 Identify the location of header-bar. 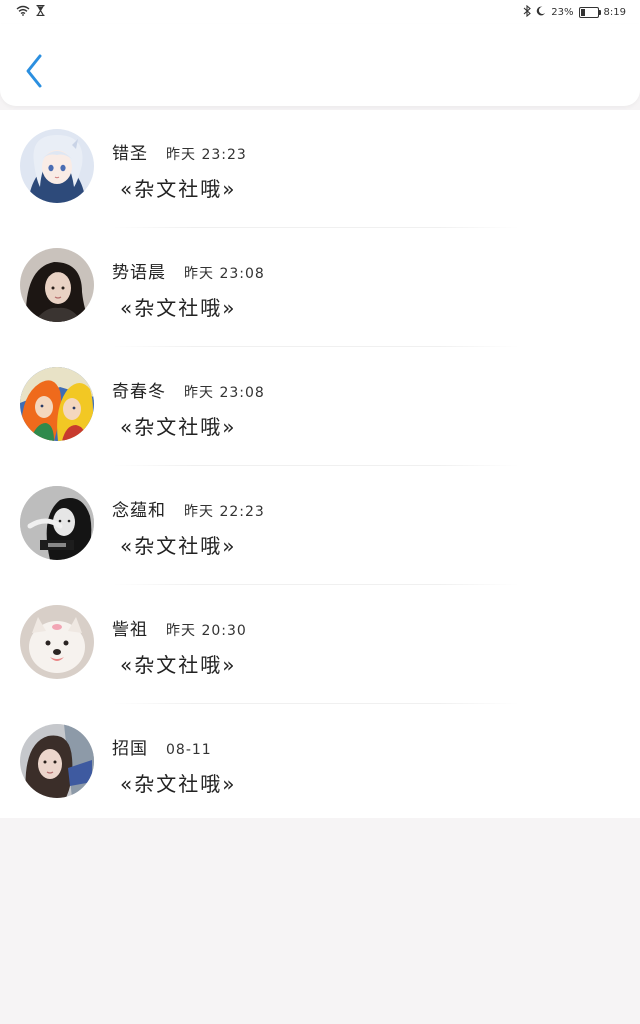
(320, 65).